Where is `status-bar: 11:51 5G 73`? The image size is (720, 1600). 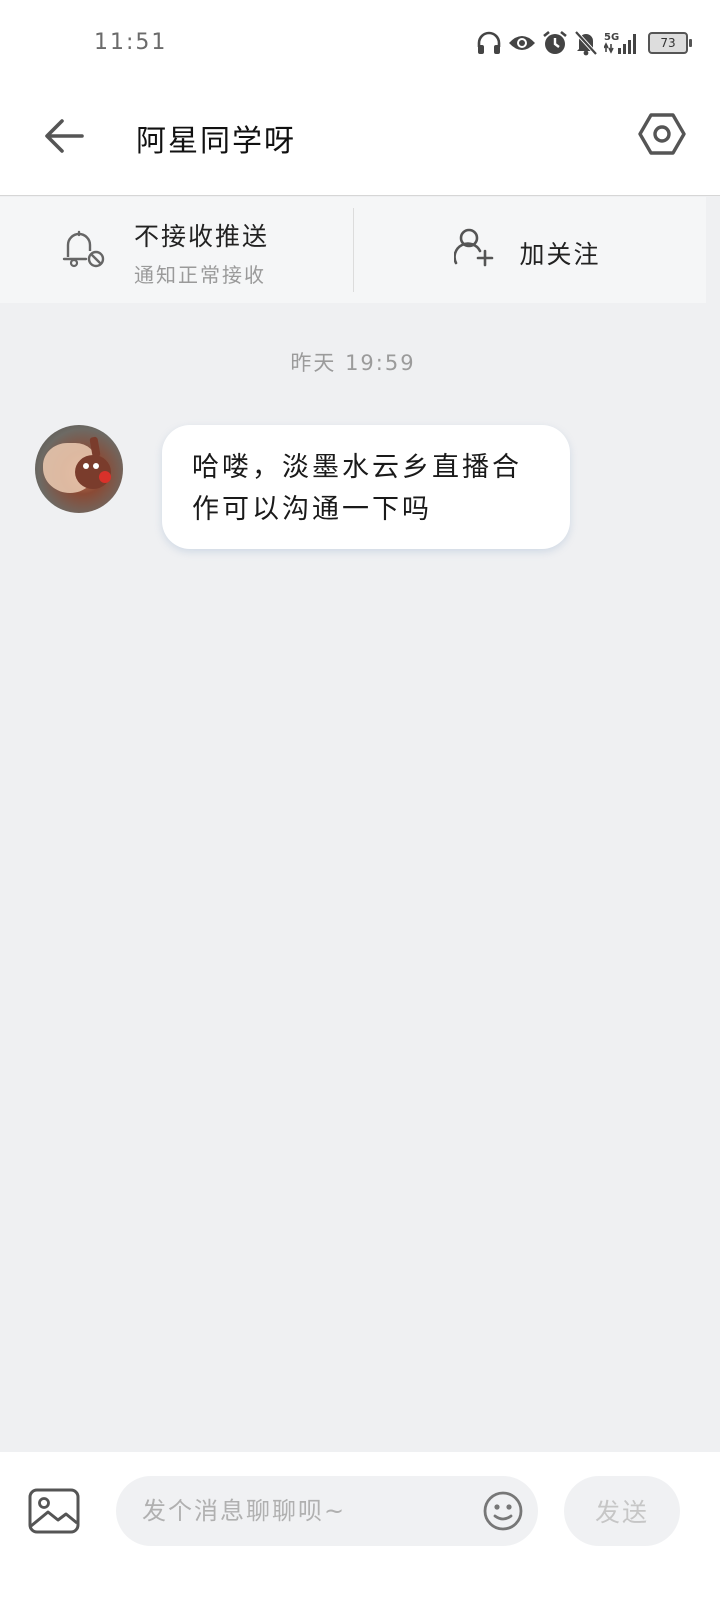 status-bar: 11:51 5G 73 is located at coordinates (360, 44).